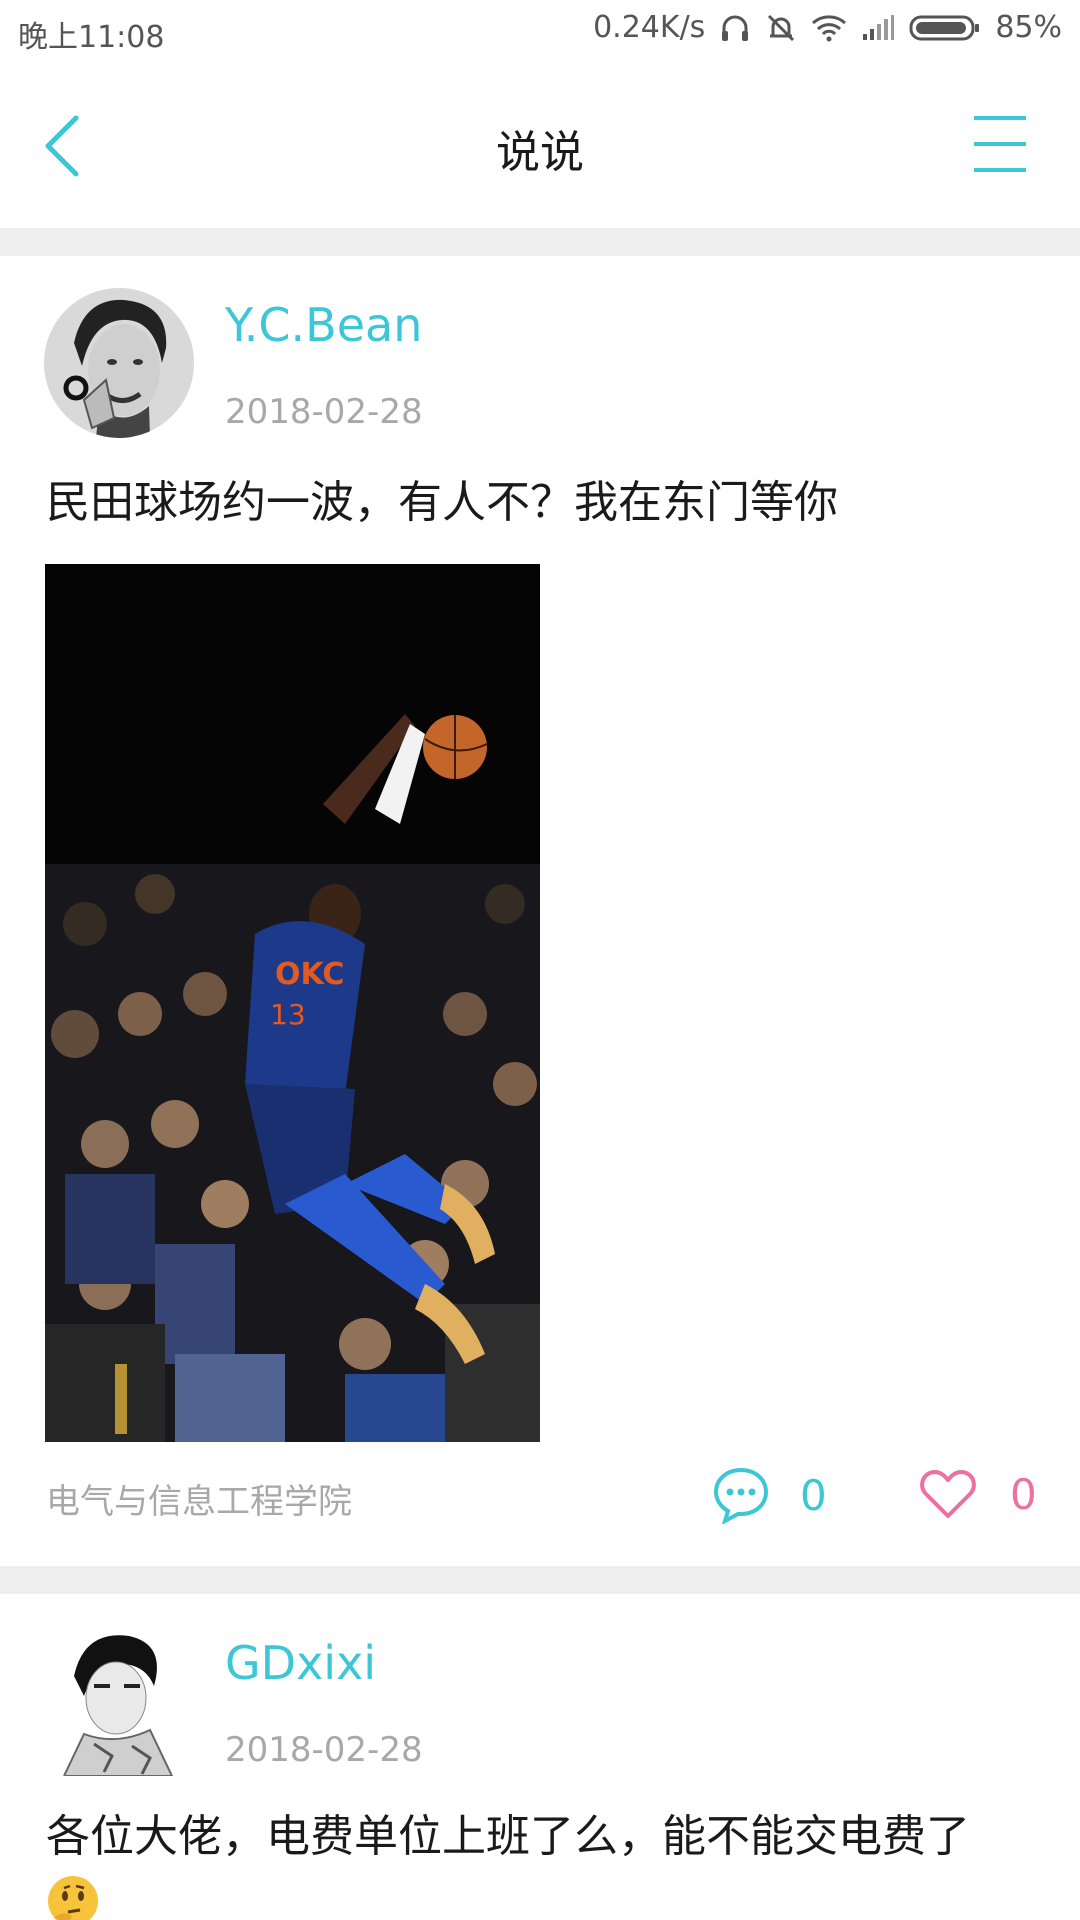 Image resolution: width=1080 pixels, height=1920 pixels. I want to click on heart-icon, so click(948, 1494).